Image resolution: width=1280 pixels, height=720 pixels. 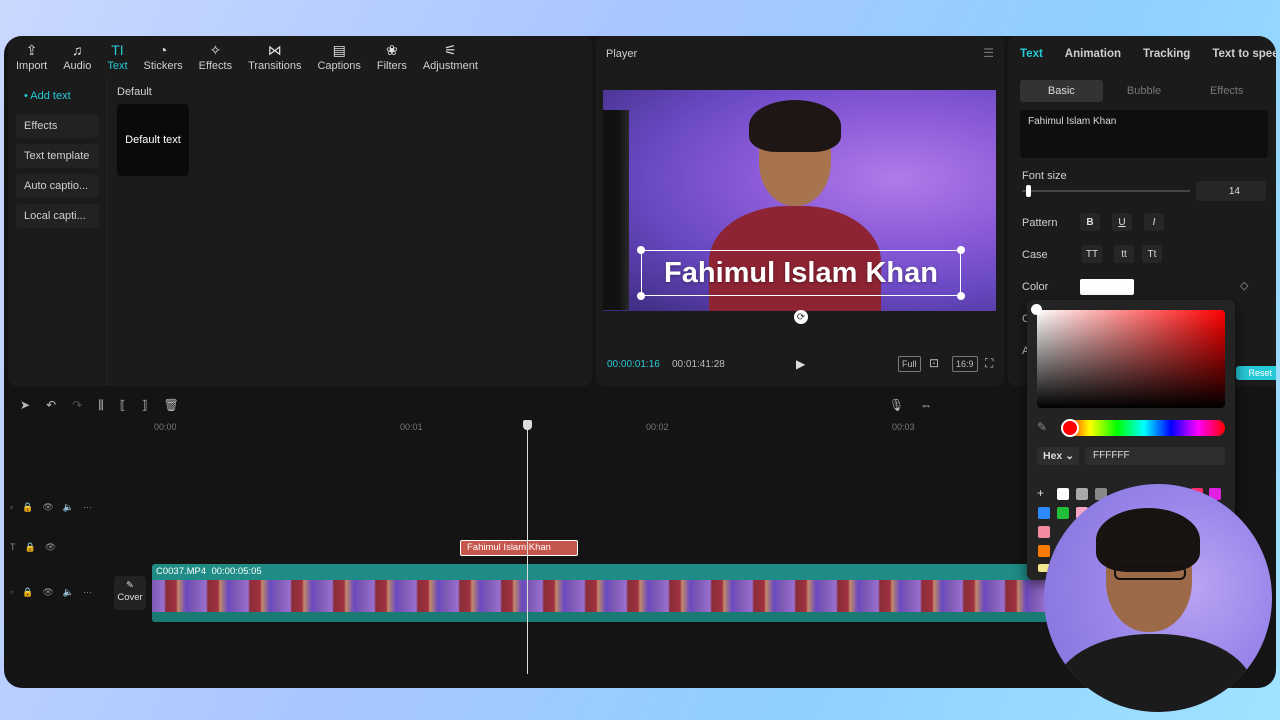 What do you see at coordinates (1035, 287) in the screenshot?
I see `color-label: Color` at bounding box center [1035, 287].